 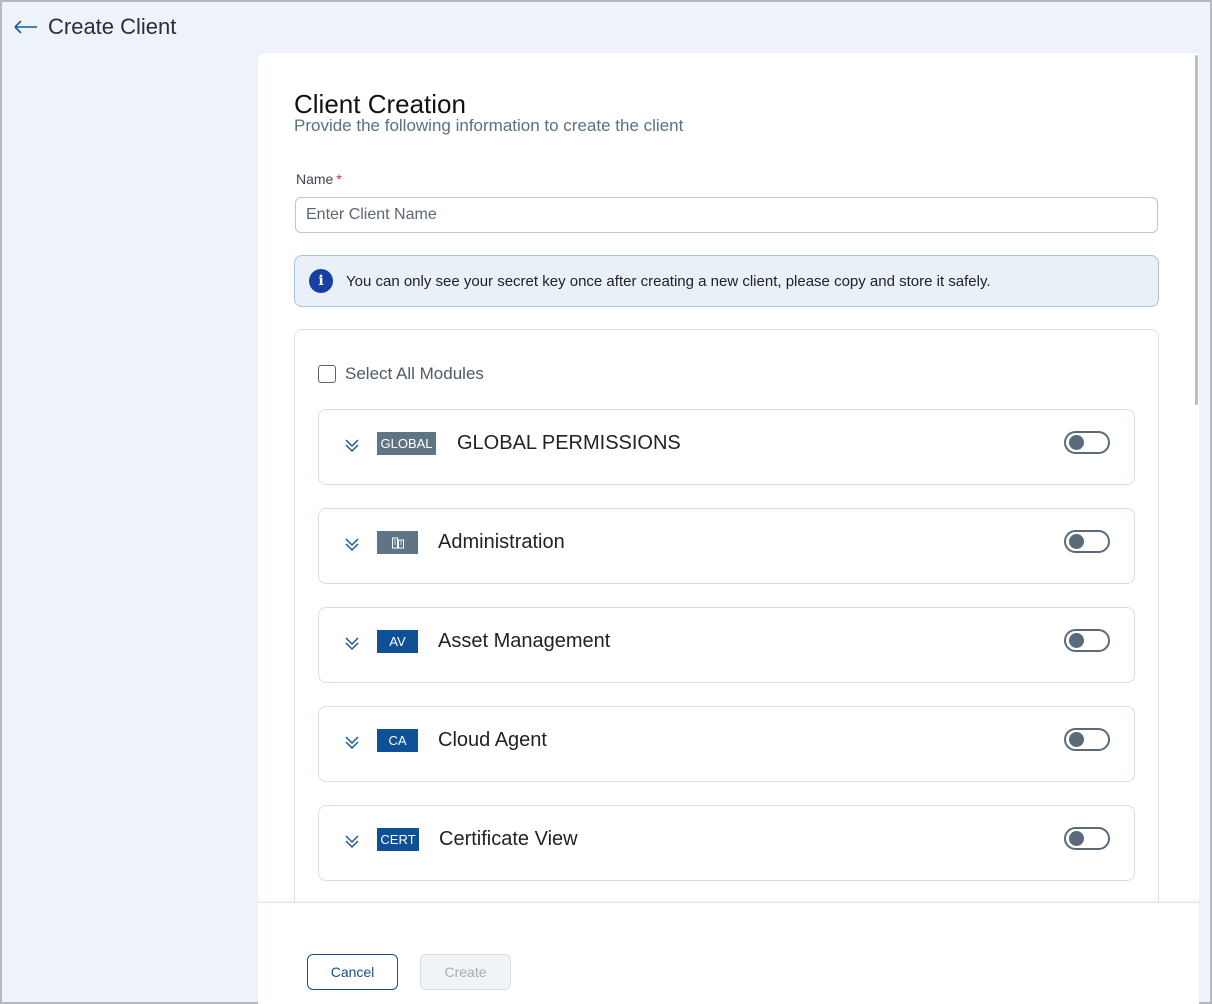 What do you see at coordinates (508, 839) in the screenshot?
I see `module-label: Certificate View` at bounding box center [508, 839].